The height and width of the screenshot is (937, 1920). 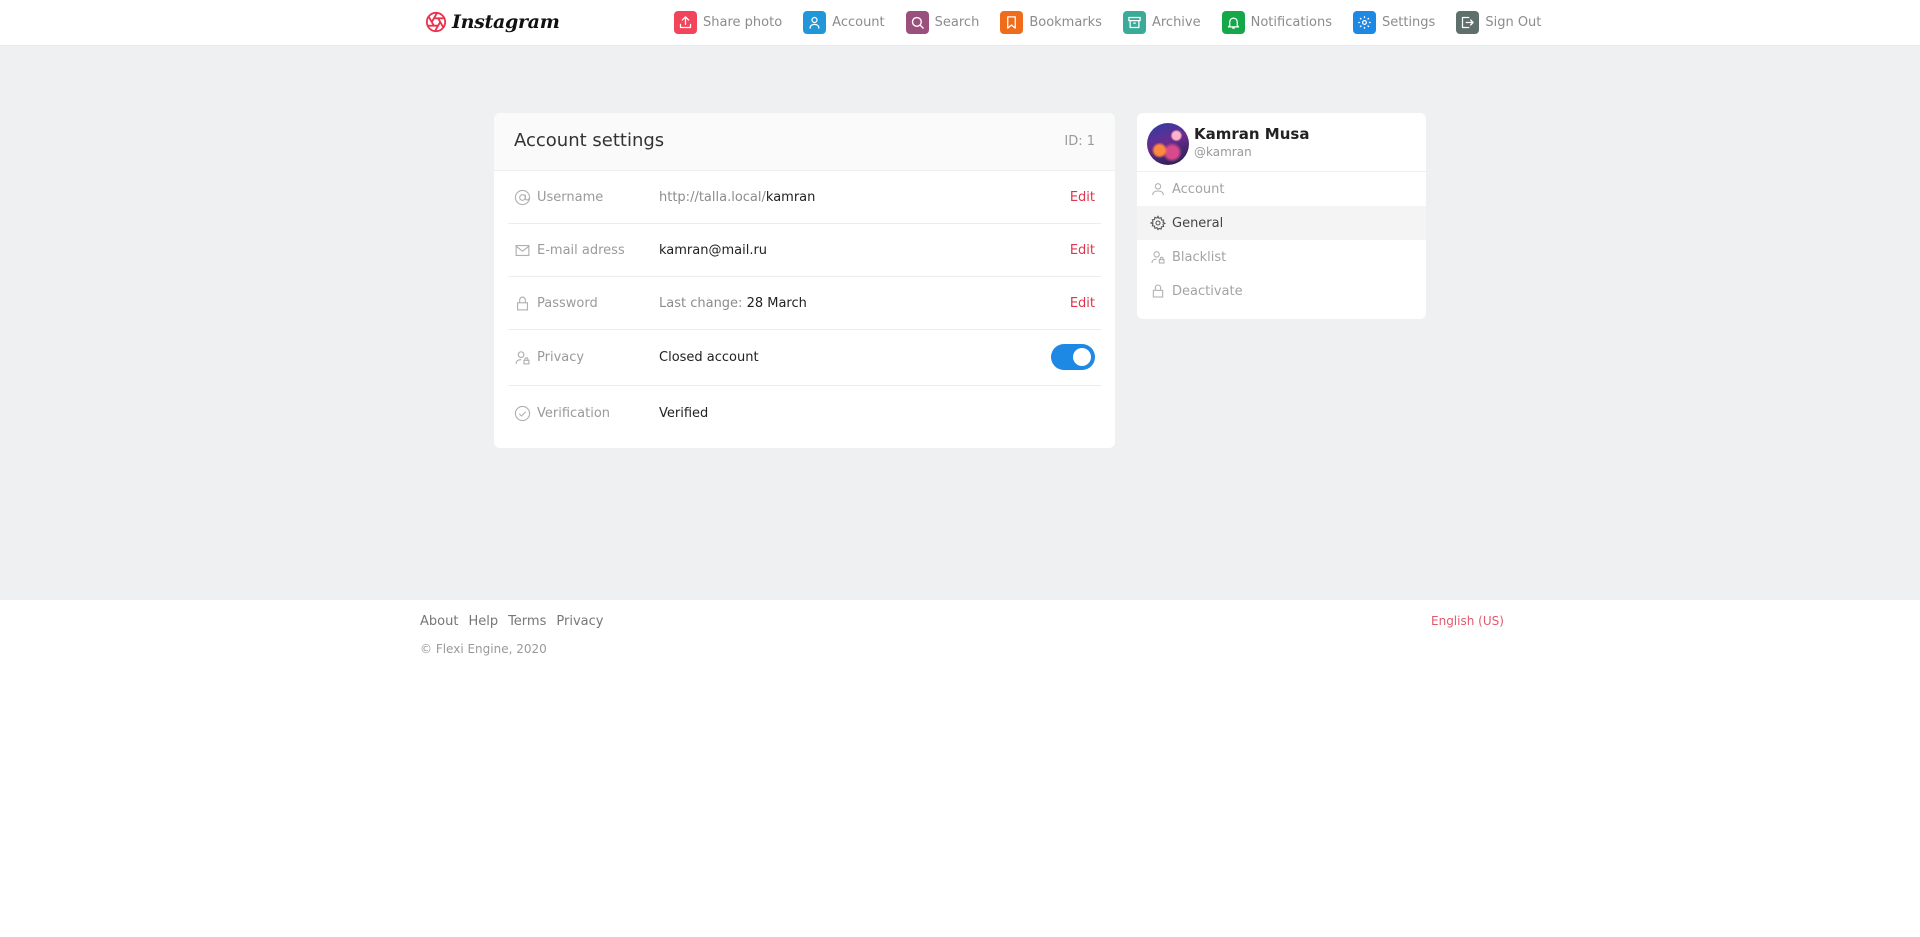 I want to click on at-sign-icon, so click(x=522, y=197).